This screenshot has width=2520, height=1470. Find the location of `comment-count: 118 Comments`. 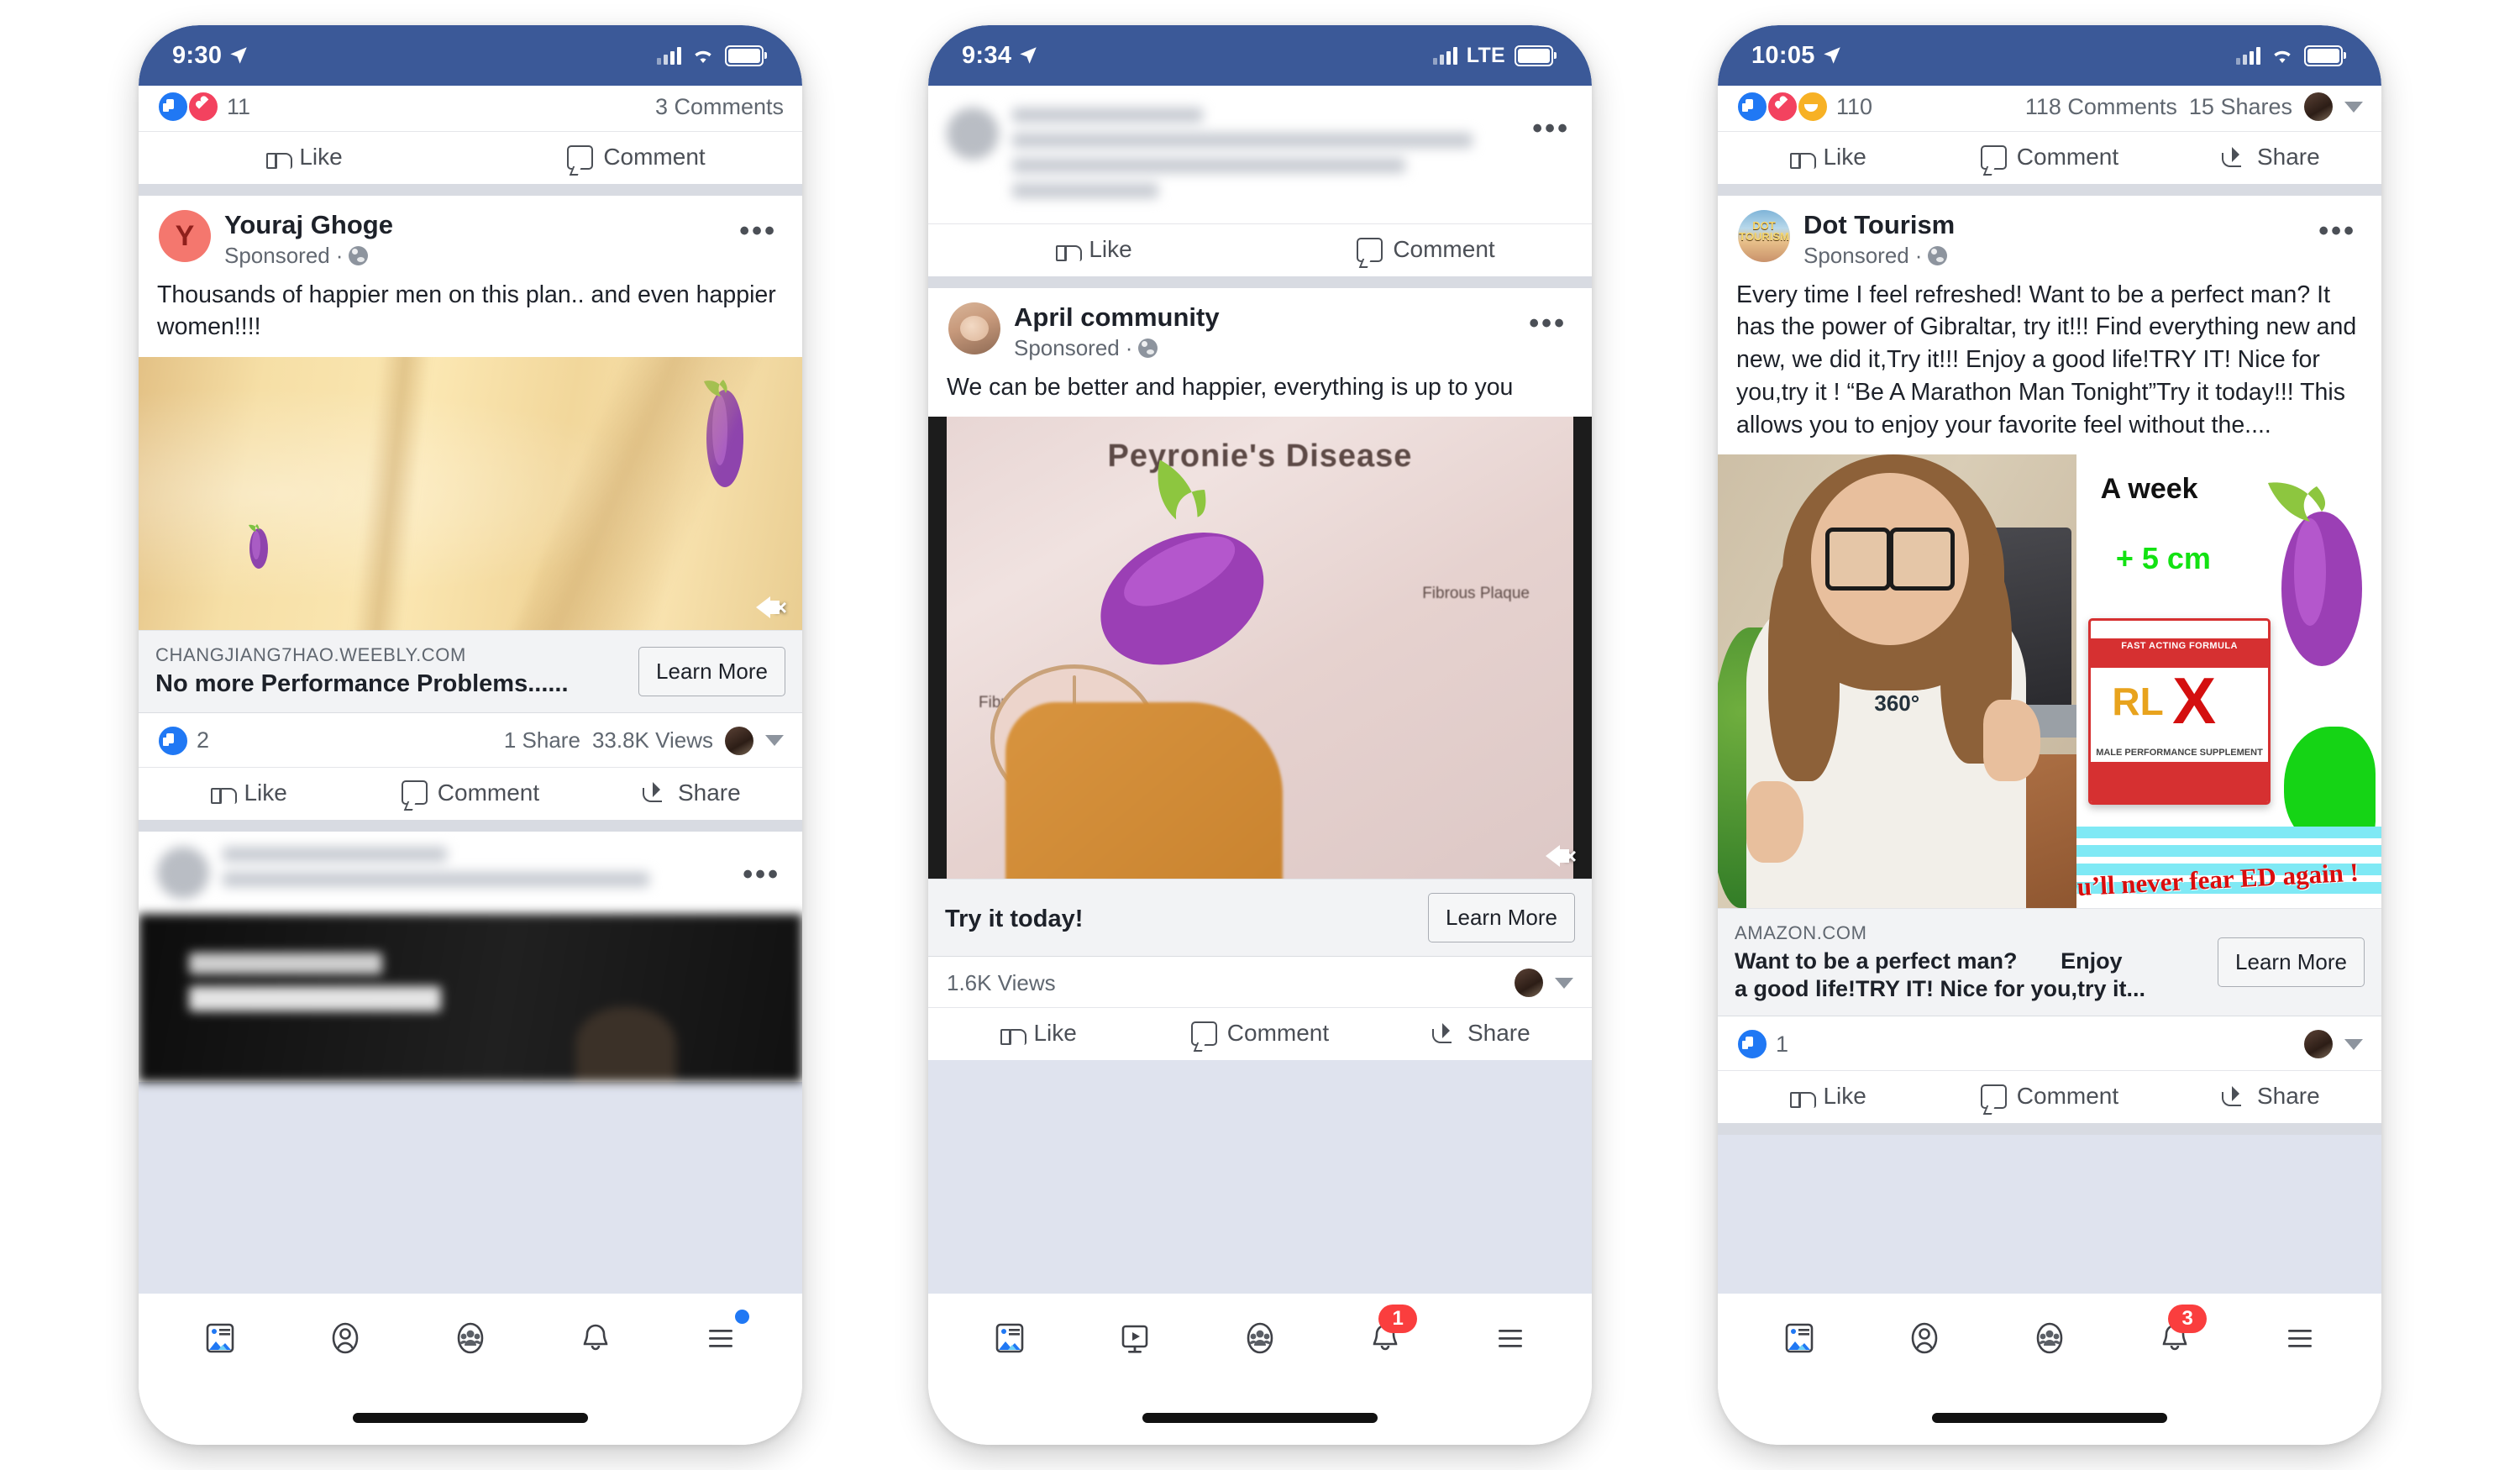

comment-count: 118 Comments is located at coordinates (2100, 106).